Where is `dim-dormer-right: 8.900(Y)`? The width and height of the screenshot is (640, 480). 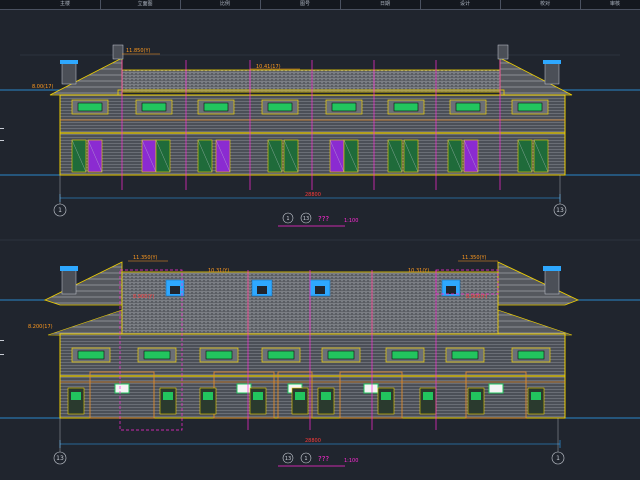
dim-dormer-right: 8.900(Y) is located at coordinates (476, 297).